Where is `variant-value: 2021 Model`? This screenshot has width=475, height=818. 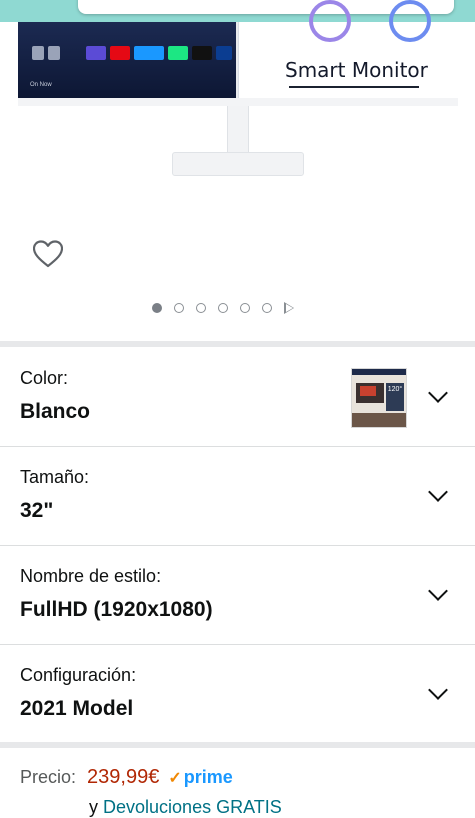 variant-value: 2021 Model is located at coordinates (77, 708).